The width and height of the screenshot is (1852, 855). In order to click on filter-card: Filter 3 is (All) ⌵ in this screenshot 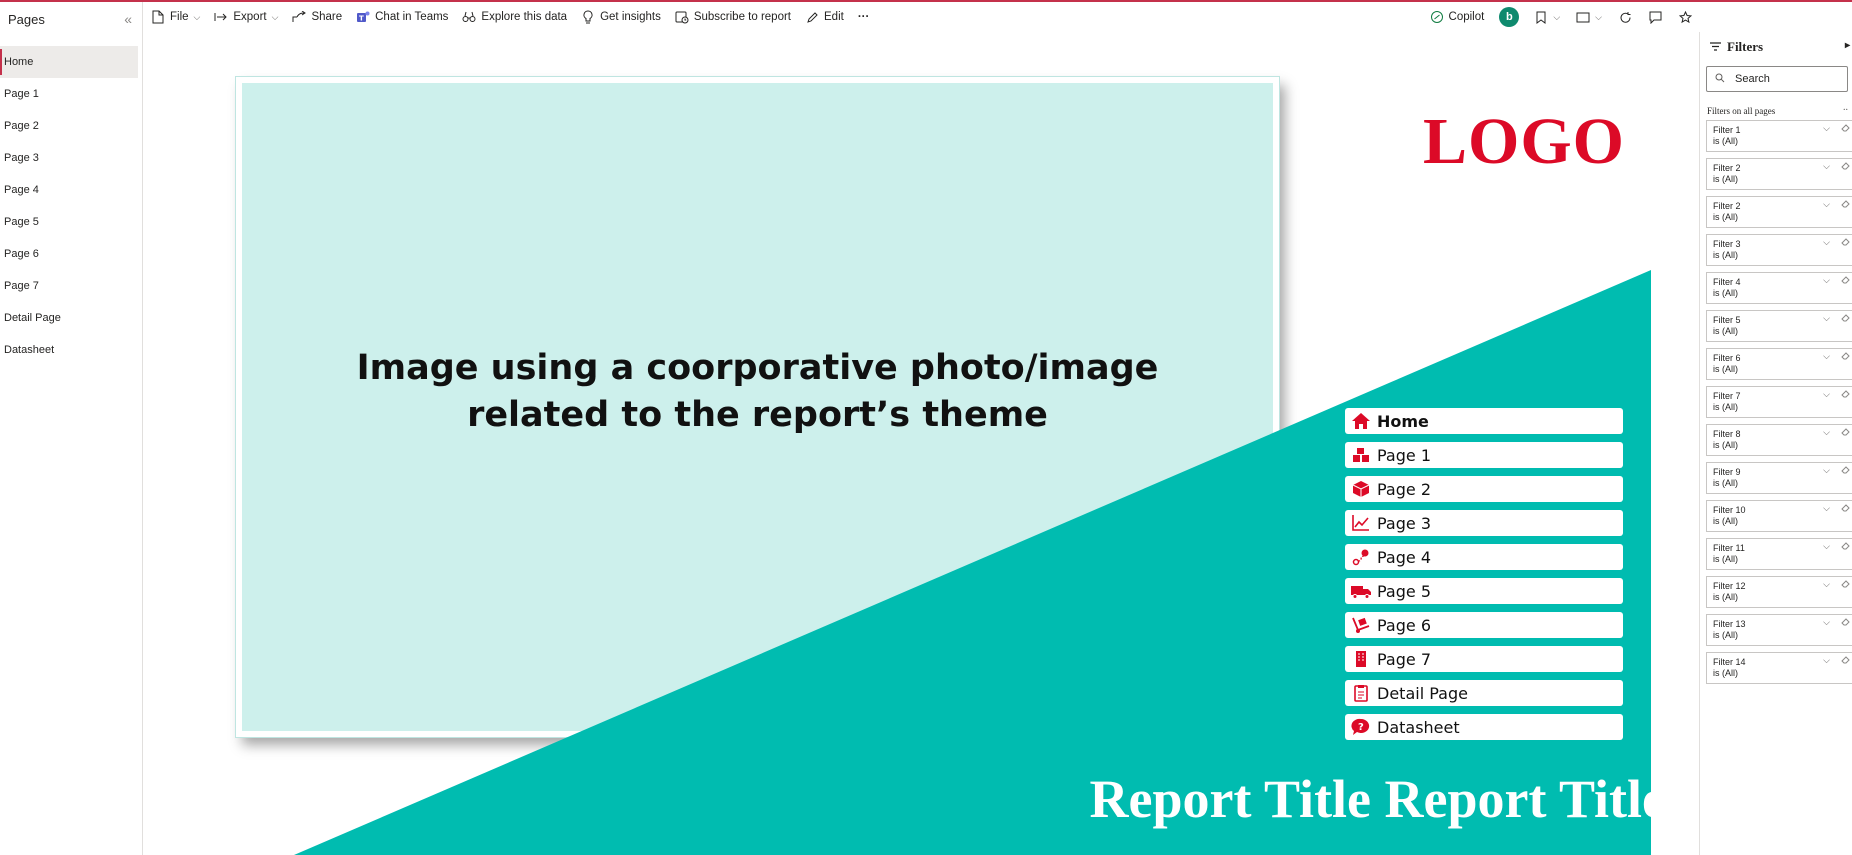, I will do `click(1779, 250)`.